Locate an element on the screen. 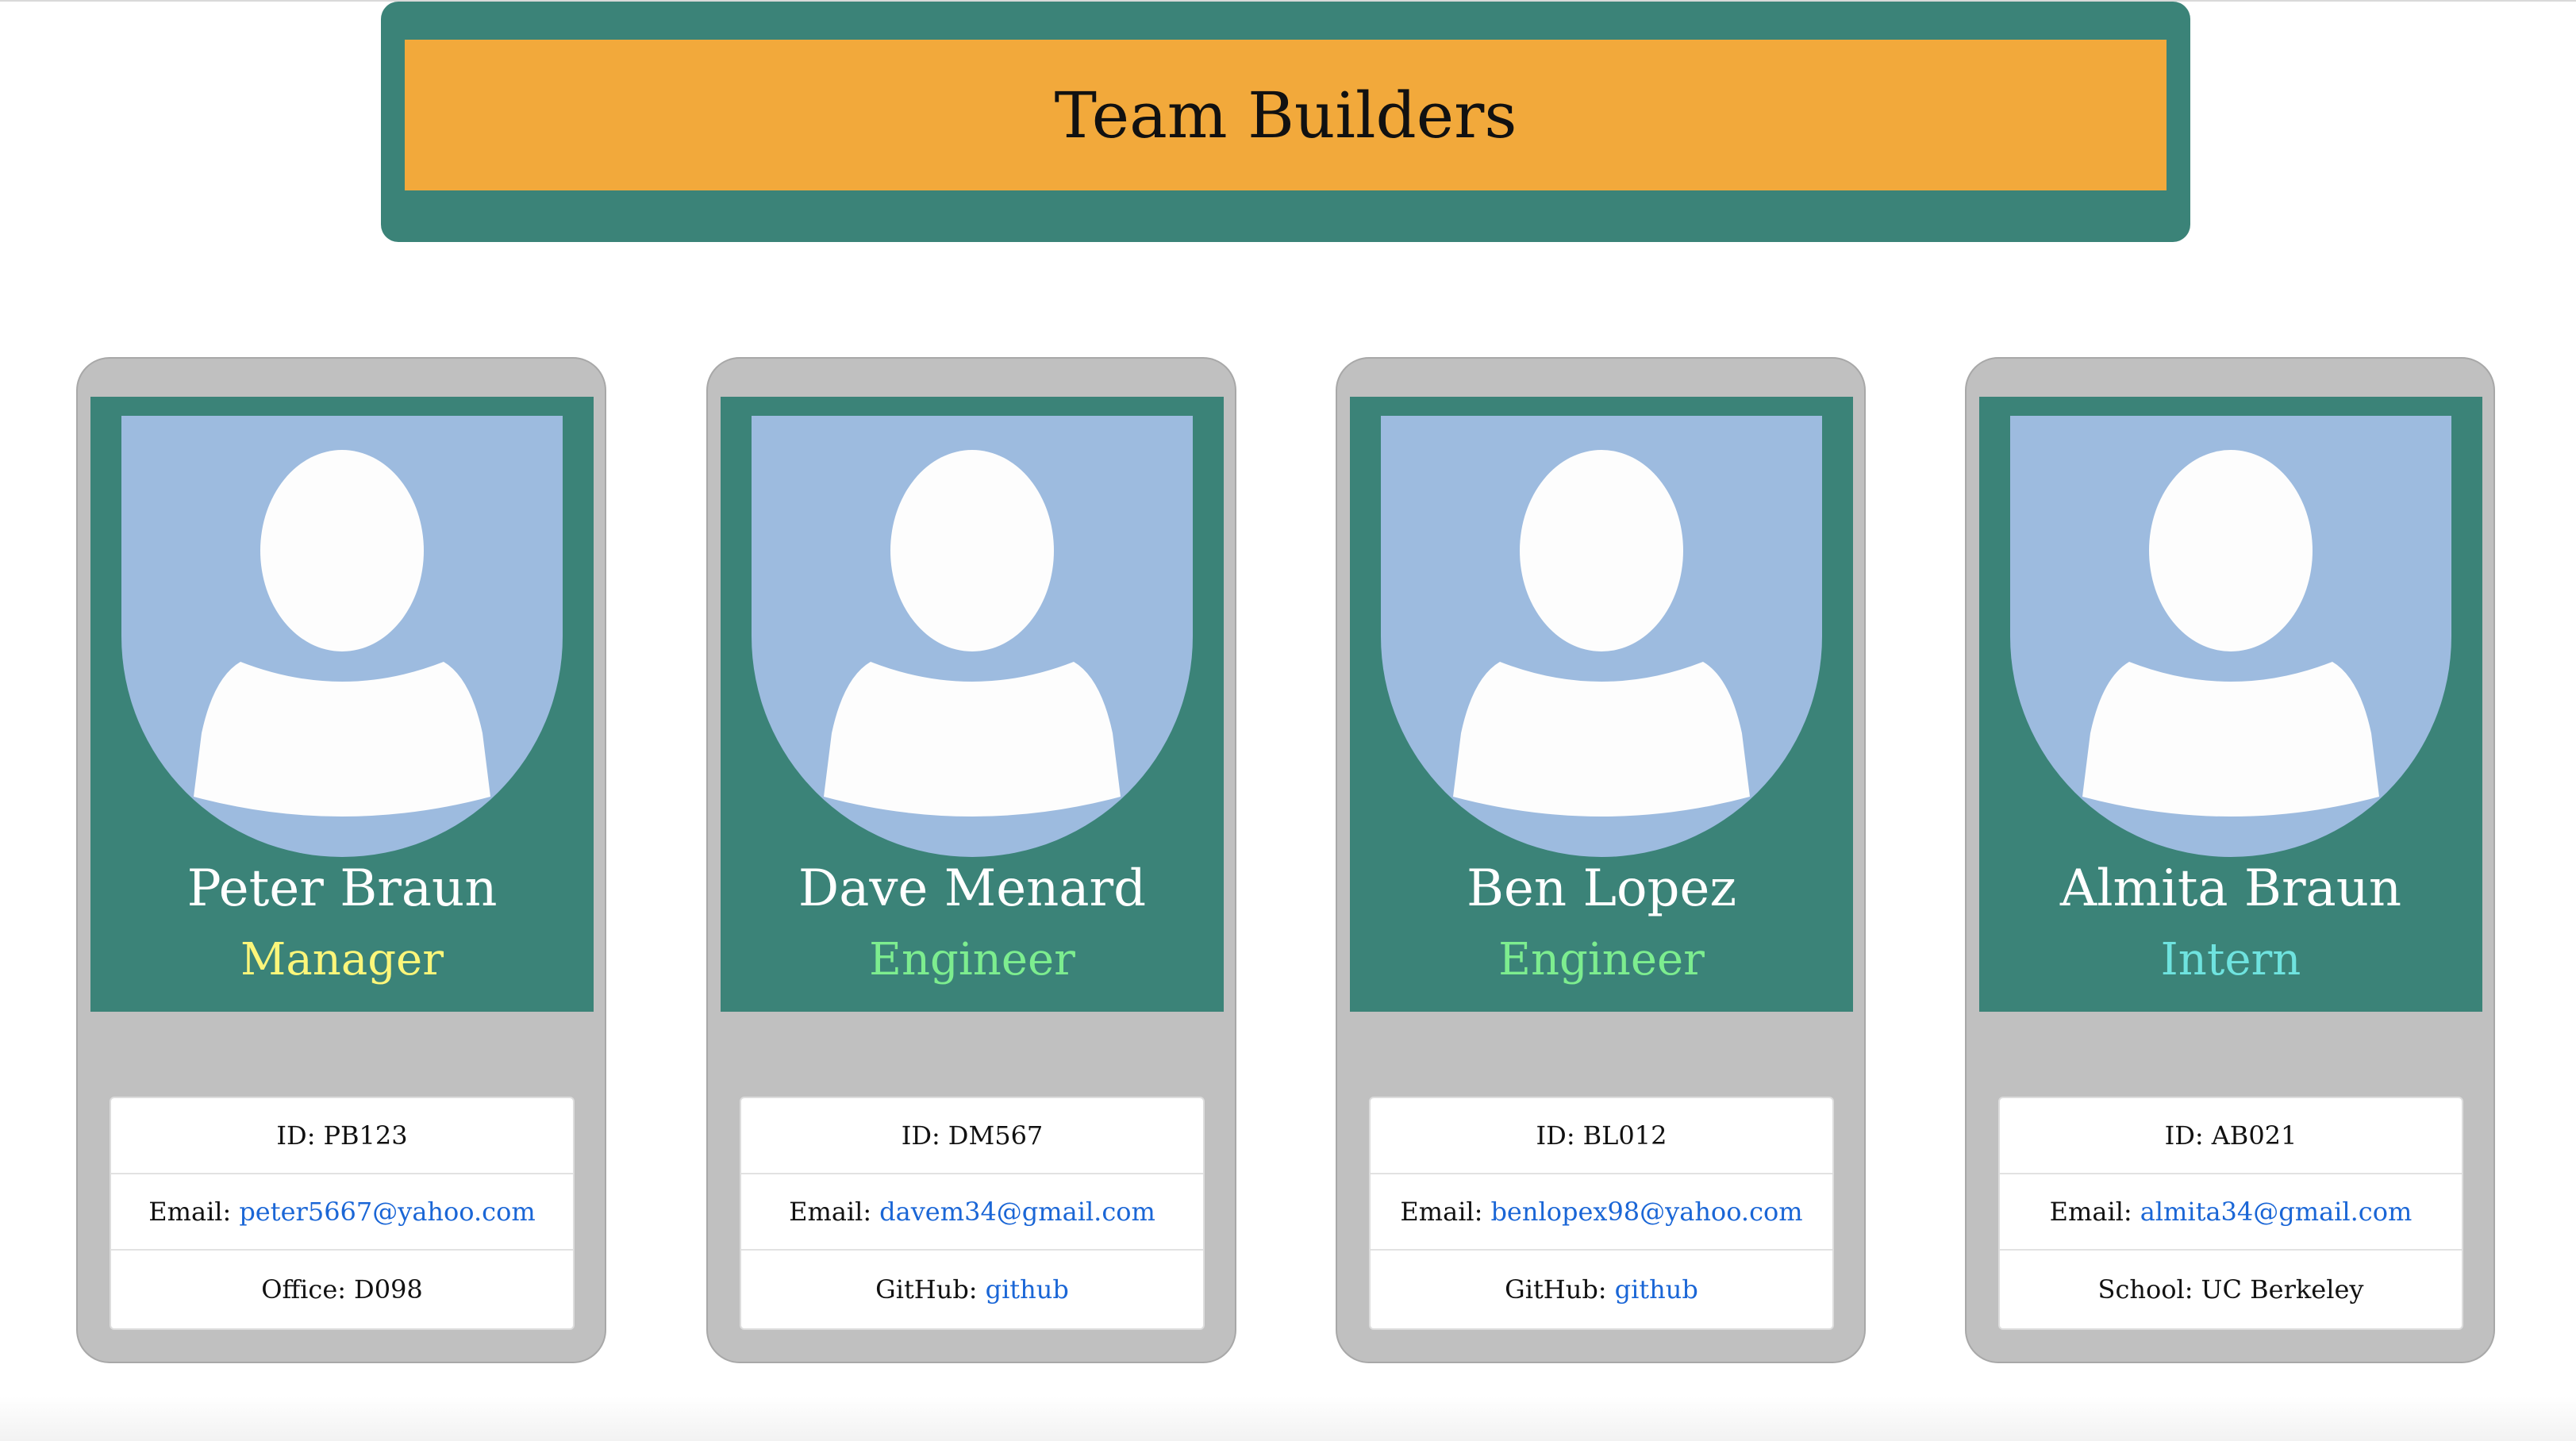  email-link: davem34@gmail.com is located at coordinates (1017, 1212).